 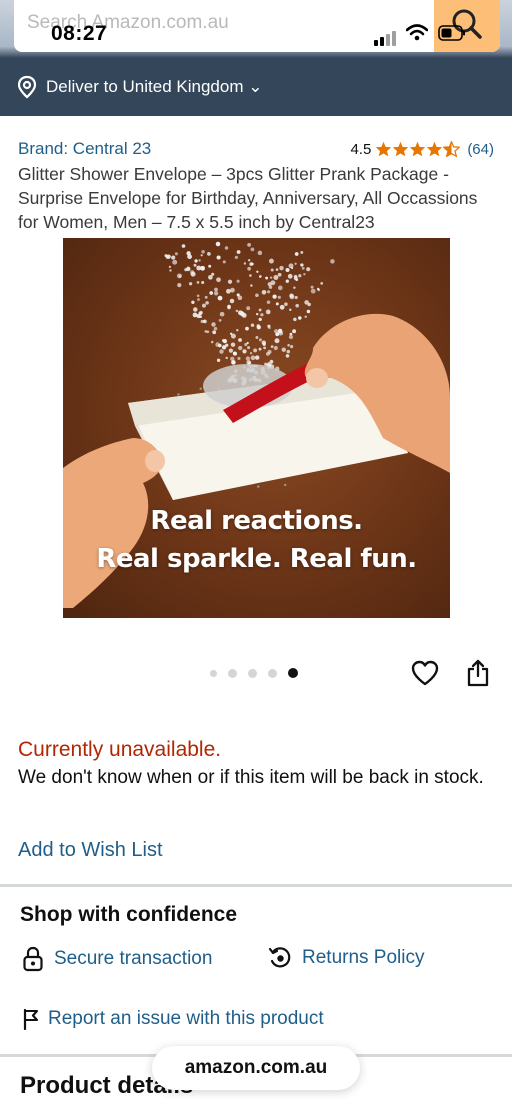 I want to click on returns-icon, so click(x=280, y=958).